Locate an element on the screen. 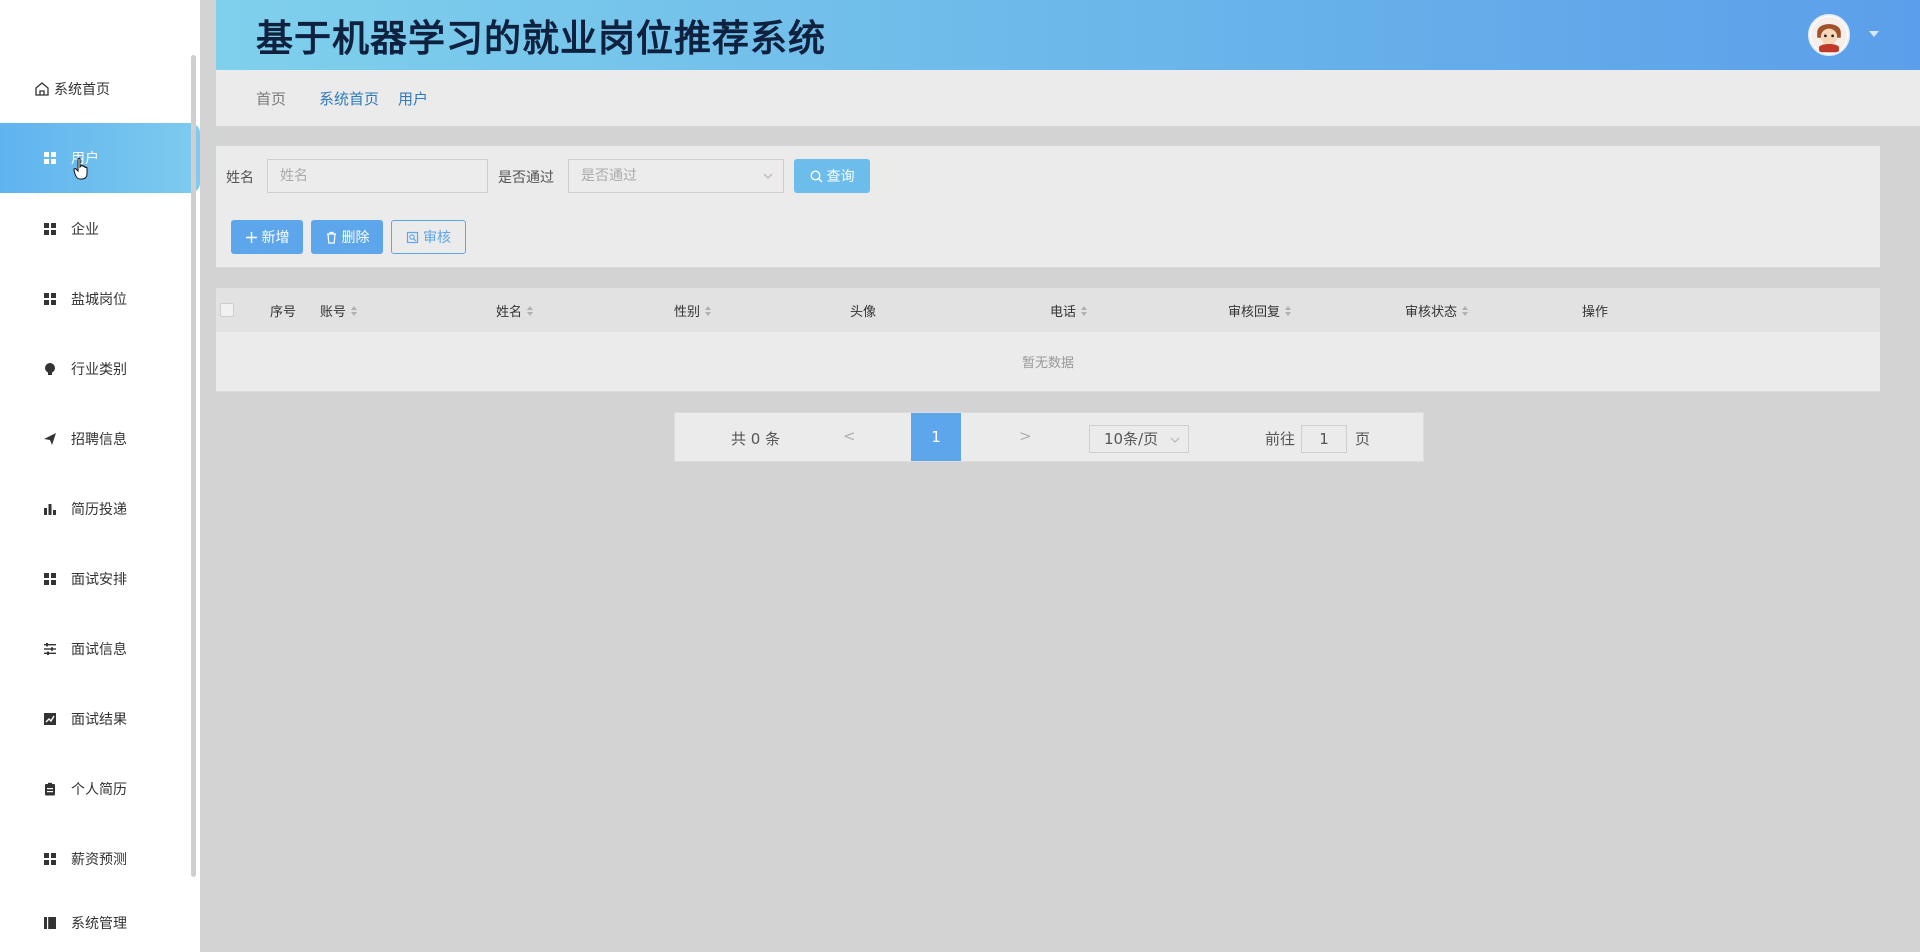 The height and width of the screenshot is (952, 1920). breadcrumb-home: 首页 is located at coordinates (271, 98).